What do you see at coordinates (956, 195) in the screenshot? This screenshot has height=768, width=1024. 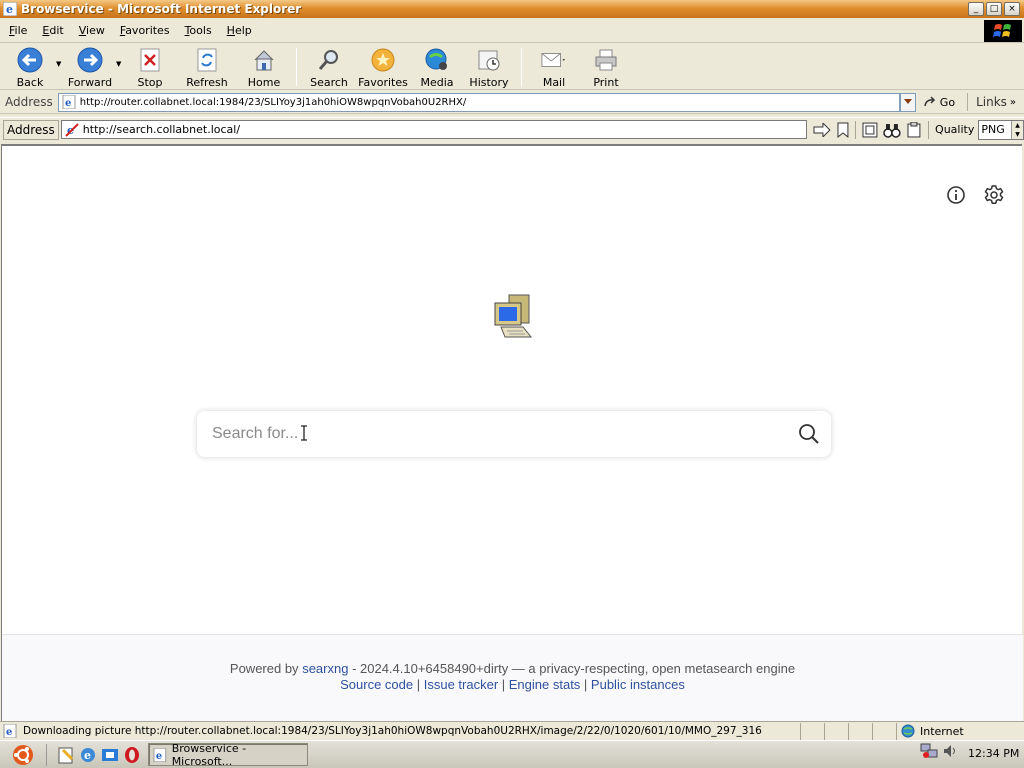 I see `info-icon` at bounding box center [956, 195].